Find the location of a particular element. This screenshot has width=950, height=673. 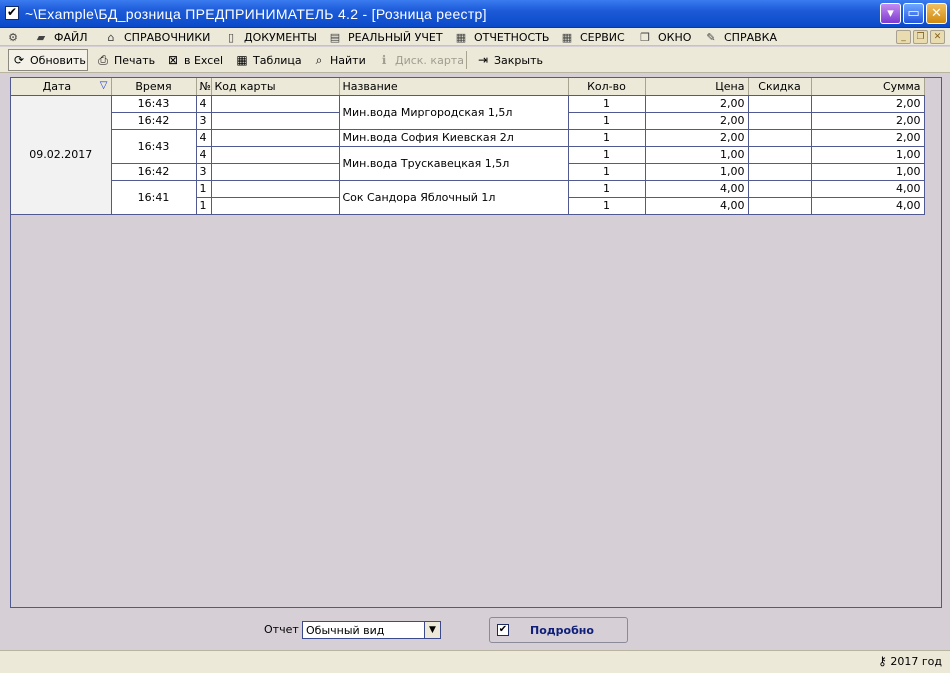

menu-window: ❐ ОКНО is located at coordinates (664, 37).